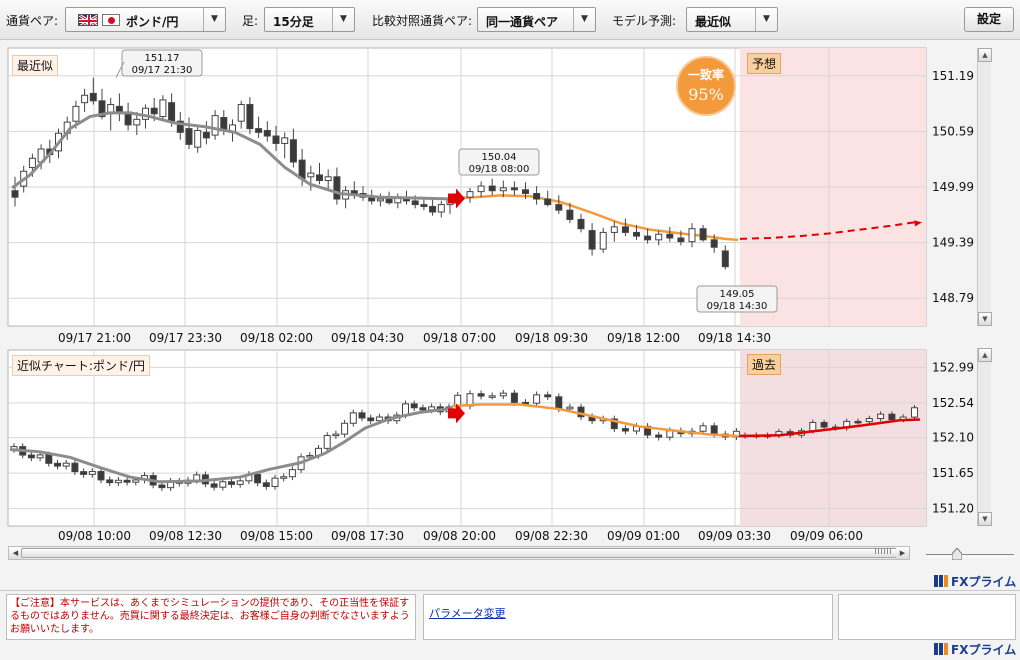 The width and height of the screenshot is (1020, 660). Describe the element at coordinates (984, 187) in the screenshot. I see `top-vertical-scrollbar: ▲ ▼` at that location.